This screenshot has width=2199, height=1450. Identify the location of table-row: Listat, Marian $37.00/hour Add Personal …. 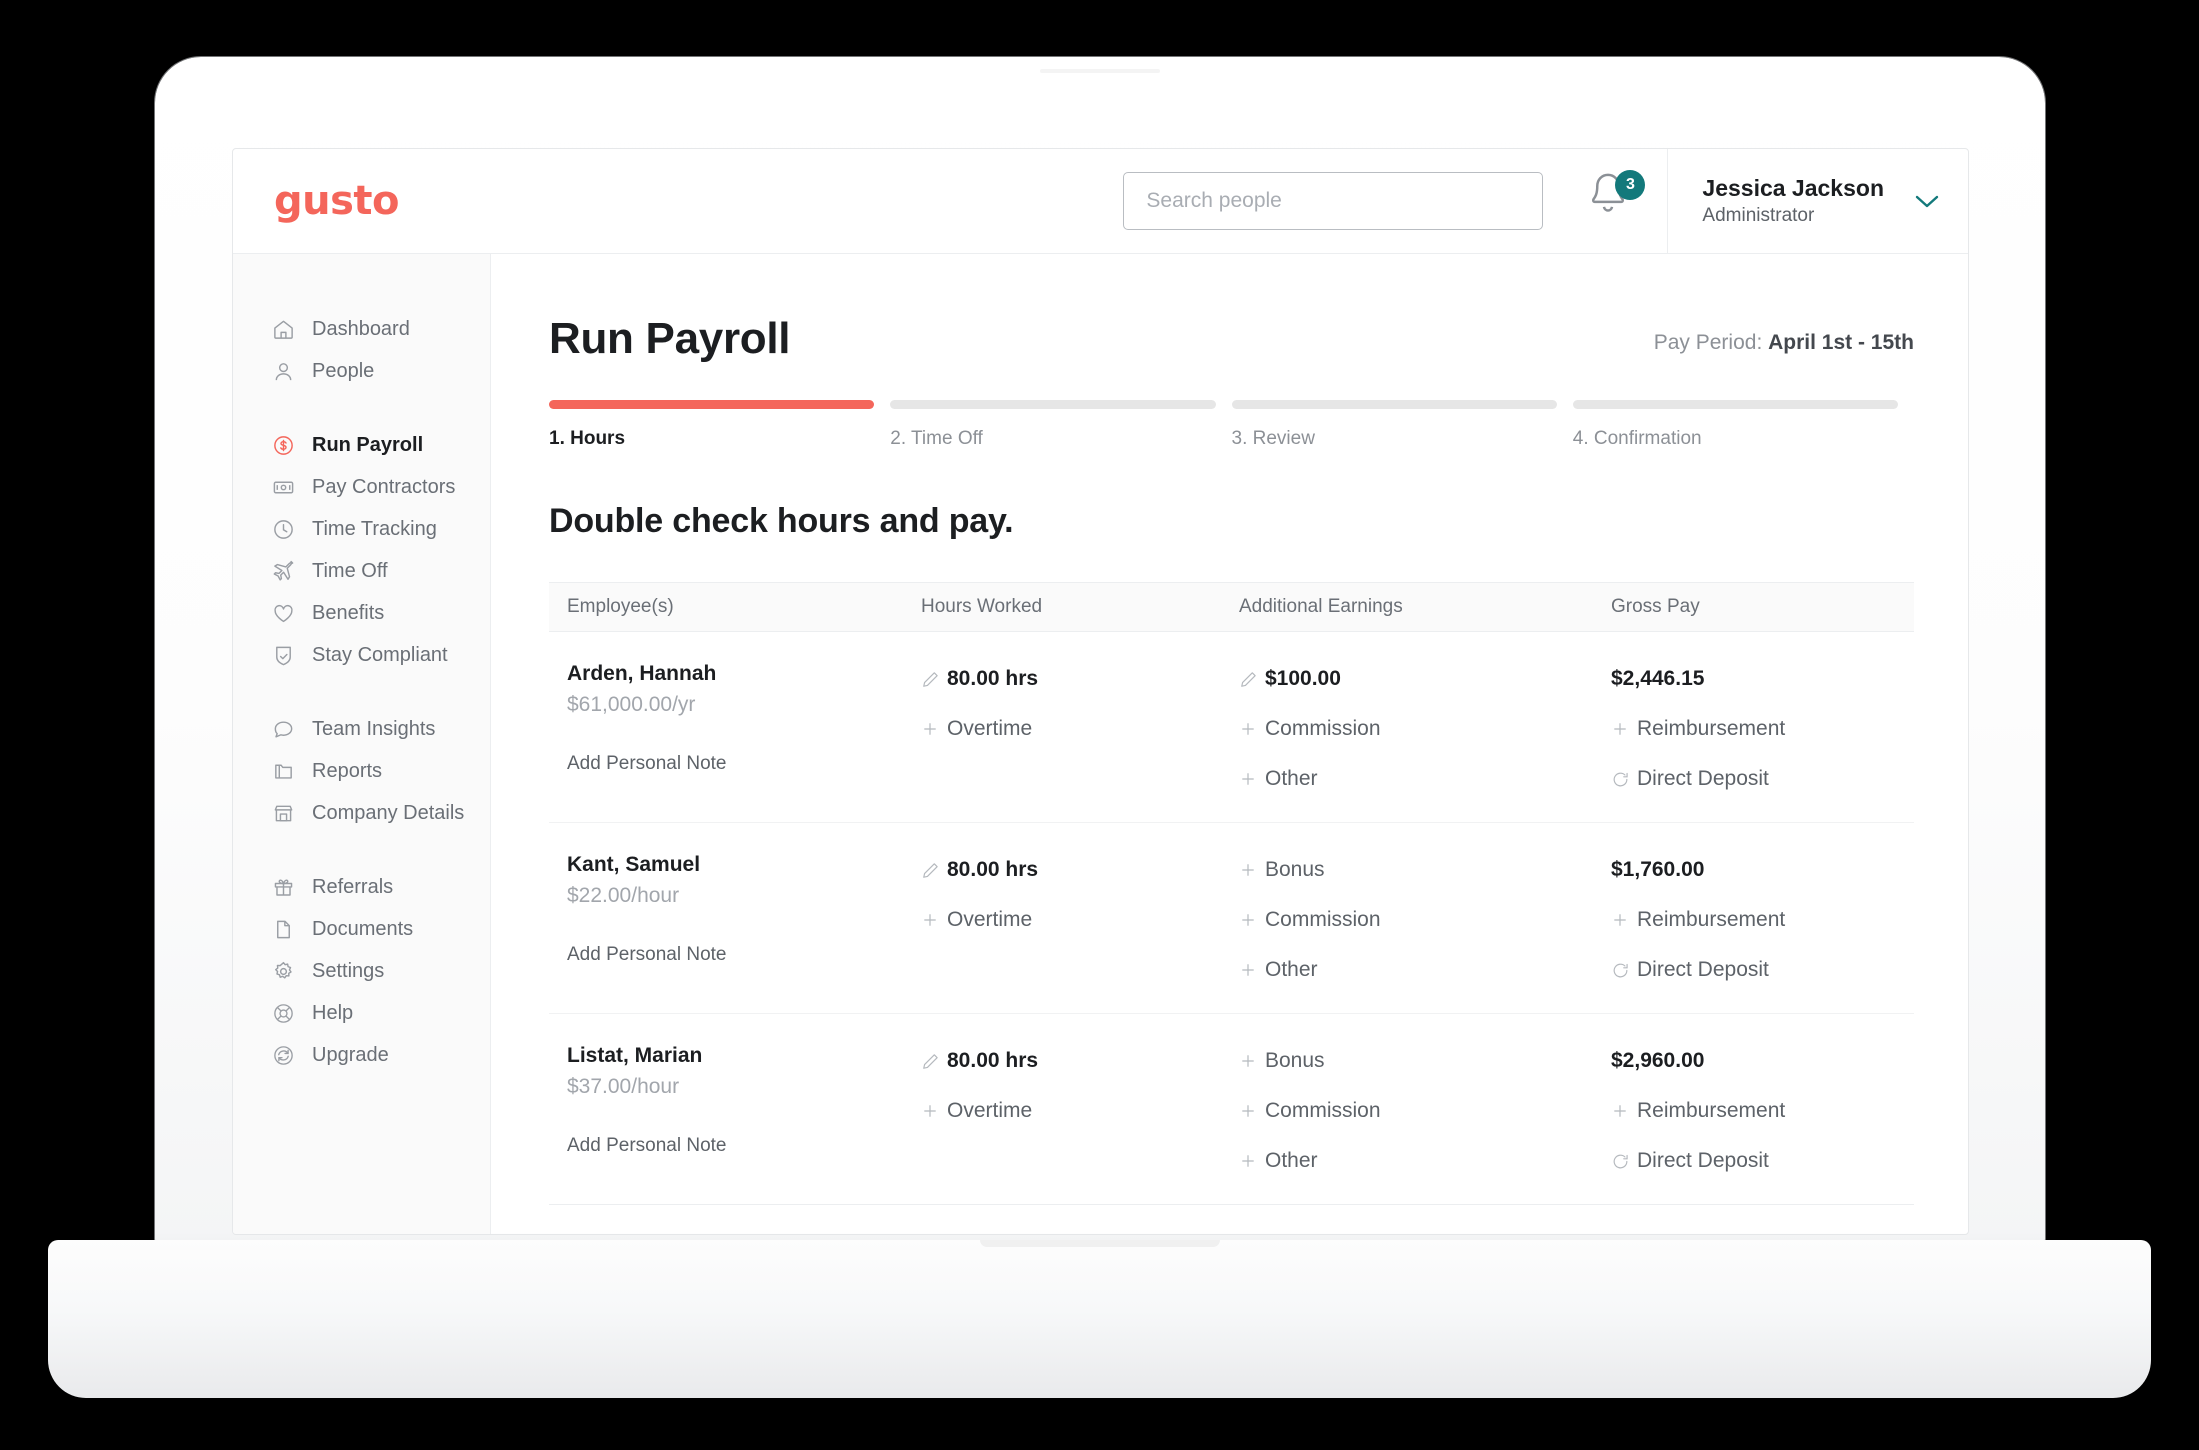
(1231, 1109).